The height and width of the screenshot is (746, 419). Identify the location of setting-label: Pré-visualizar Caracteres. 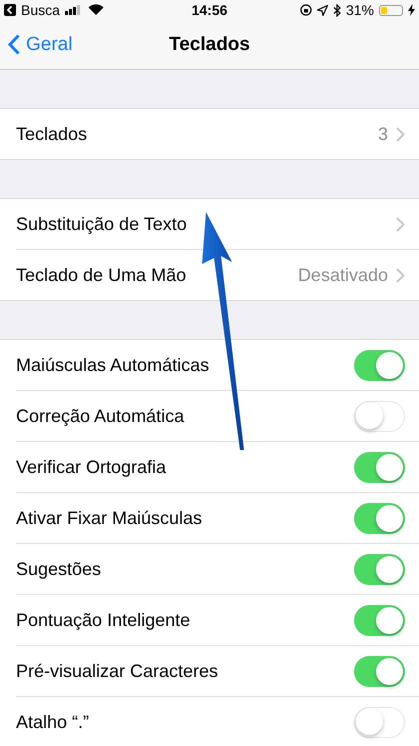
(118, 671).